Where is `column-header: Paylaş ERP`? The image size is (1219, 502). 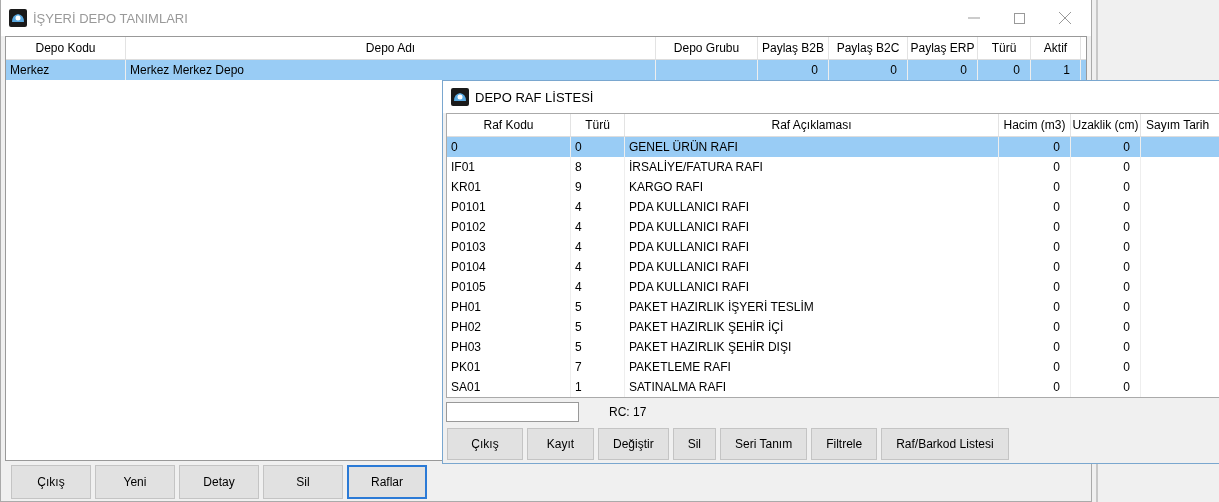 column-header: Paylaş ERP is located at coordinates (943, 48).